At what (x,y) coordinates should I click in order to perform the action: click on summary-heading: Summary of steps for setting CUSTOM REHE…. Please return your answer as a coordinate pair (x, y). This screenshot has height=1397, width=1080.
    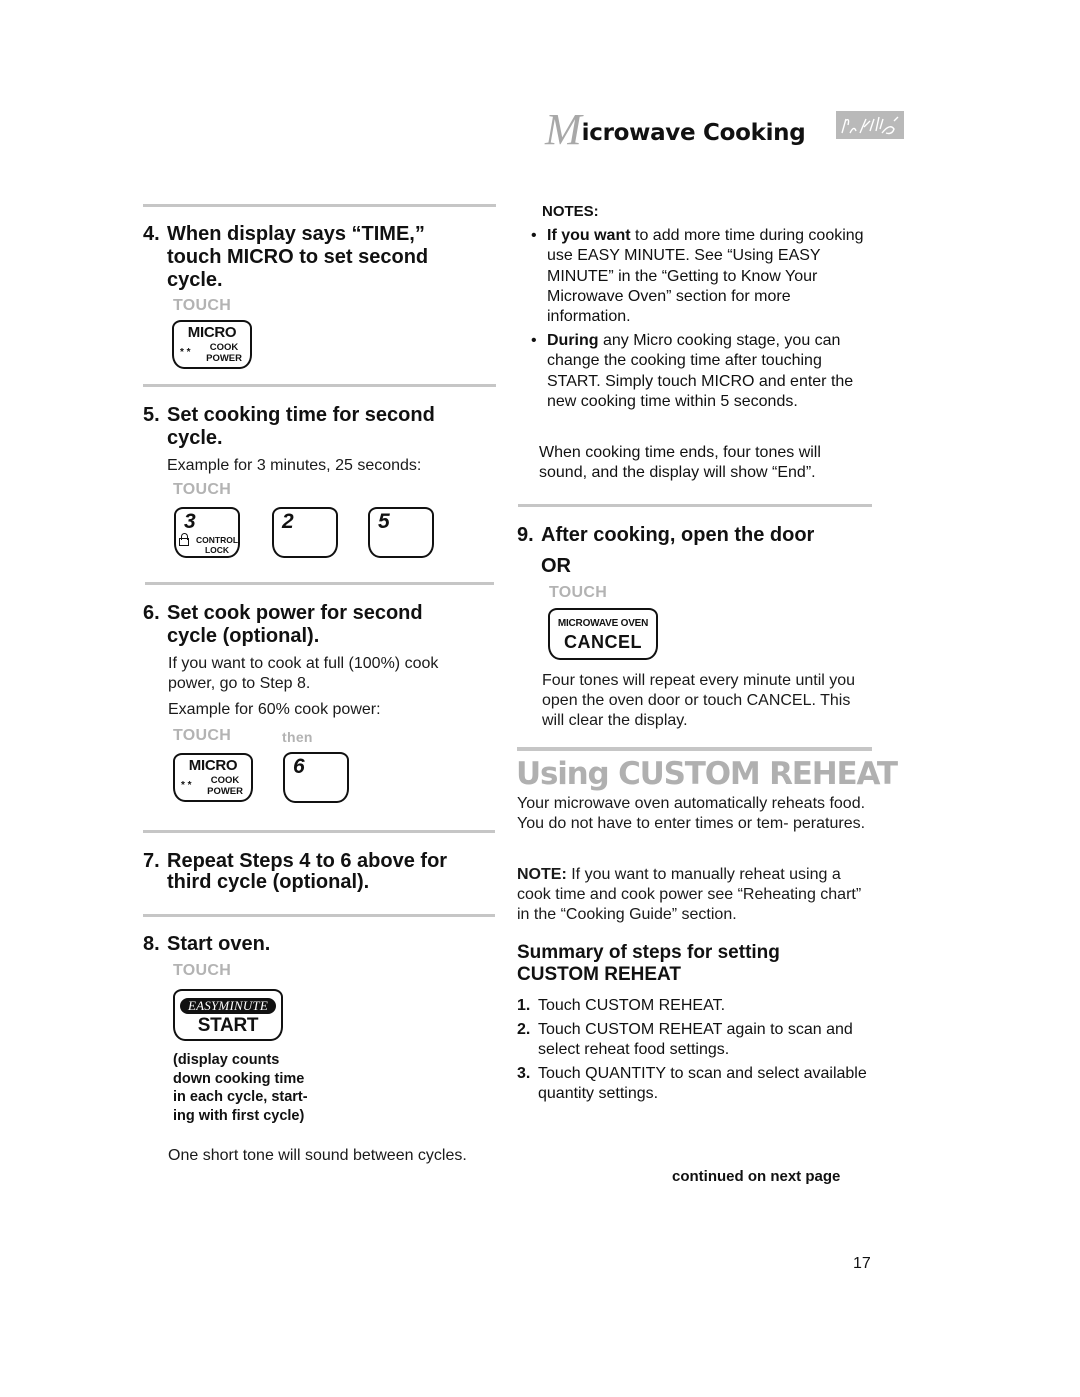
    Looking at the image, I should click on (648, 964).